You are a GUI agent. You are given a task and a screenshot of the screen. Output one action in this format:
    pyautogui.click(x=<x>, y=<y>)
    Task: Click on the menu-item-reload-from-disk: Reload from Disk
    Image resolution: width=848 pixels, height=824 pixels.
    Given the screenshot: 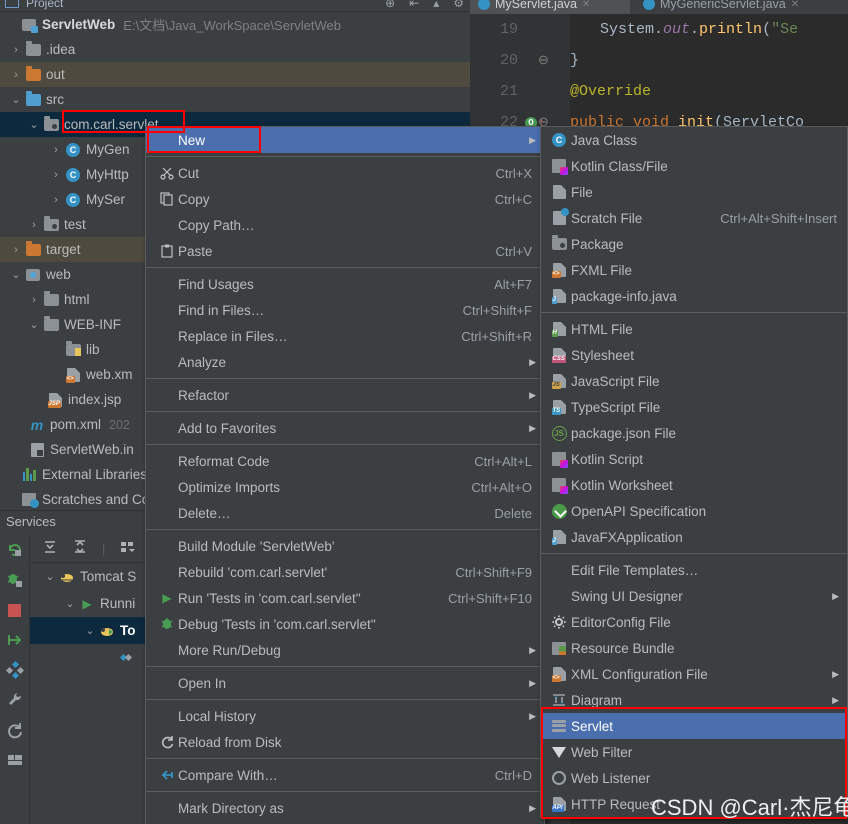 What is the action you would take?
    pyautogui.click(x=345, y=742)
    